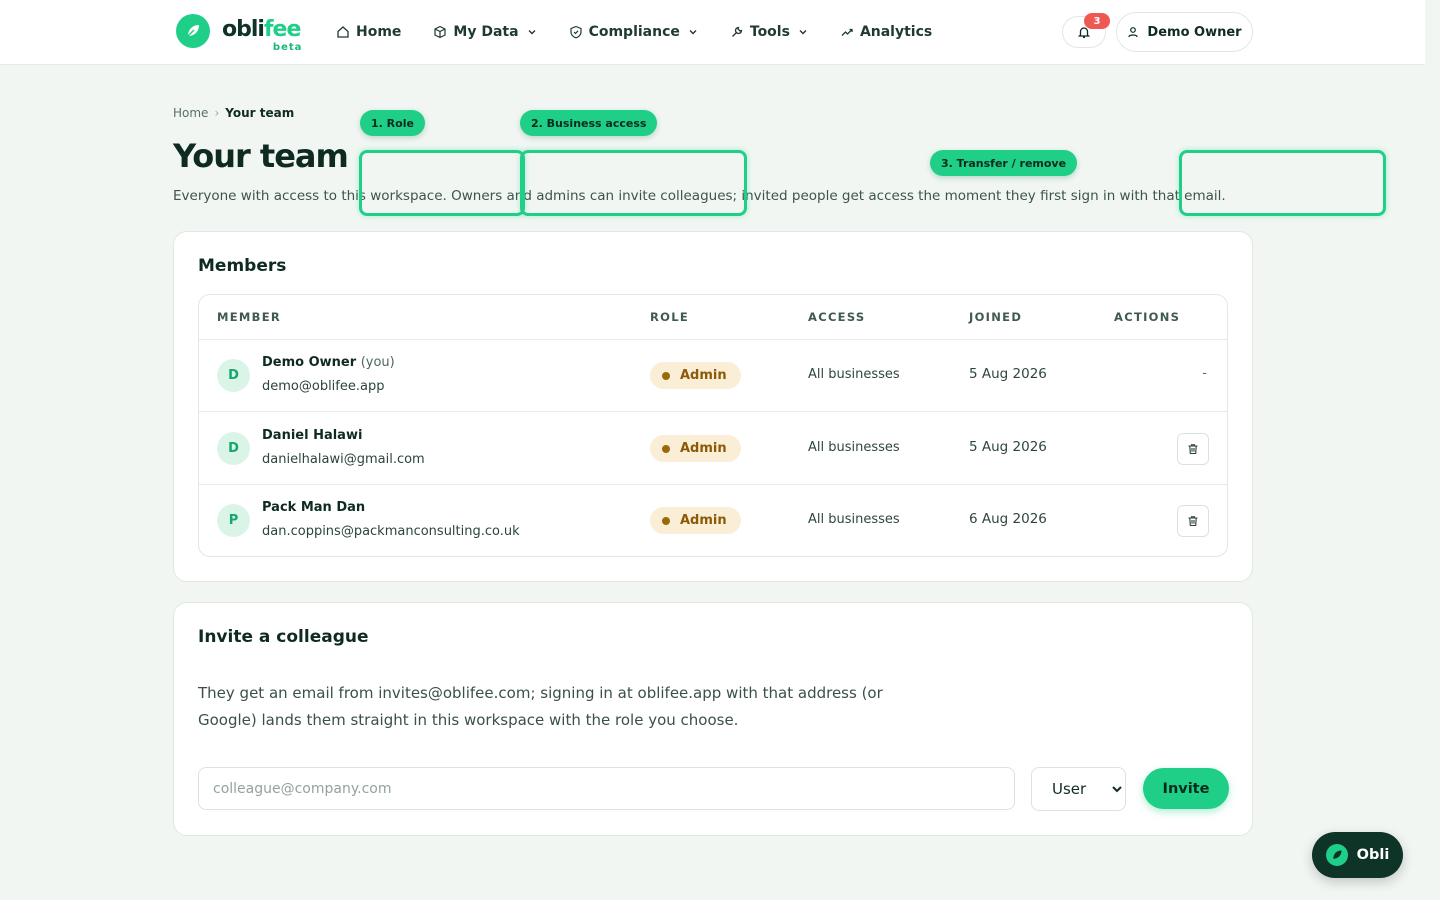 The image size is (1440, 900). What do you see at coordinates (233, 520) in the screenshot?
I see `avatar: P` at bounding box center [233, 520].